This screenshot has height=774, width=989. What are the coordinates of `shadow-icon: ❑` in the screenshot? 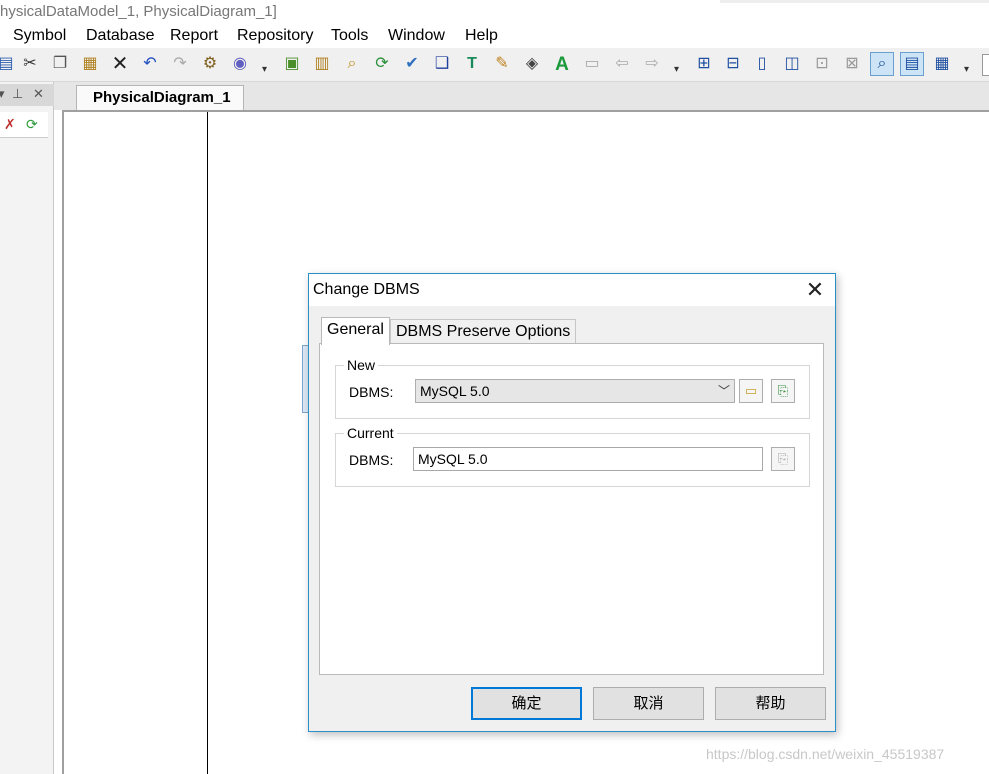 It's located at (442, 64).